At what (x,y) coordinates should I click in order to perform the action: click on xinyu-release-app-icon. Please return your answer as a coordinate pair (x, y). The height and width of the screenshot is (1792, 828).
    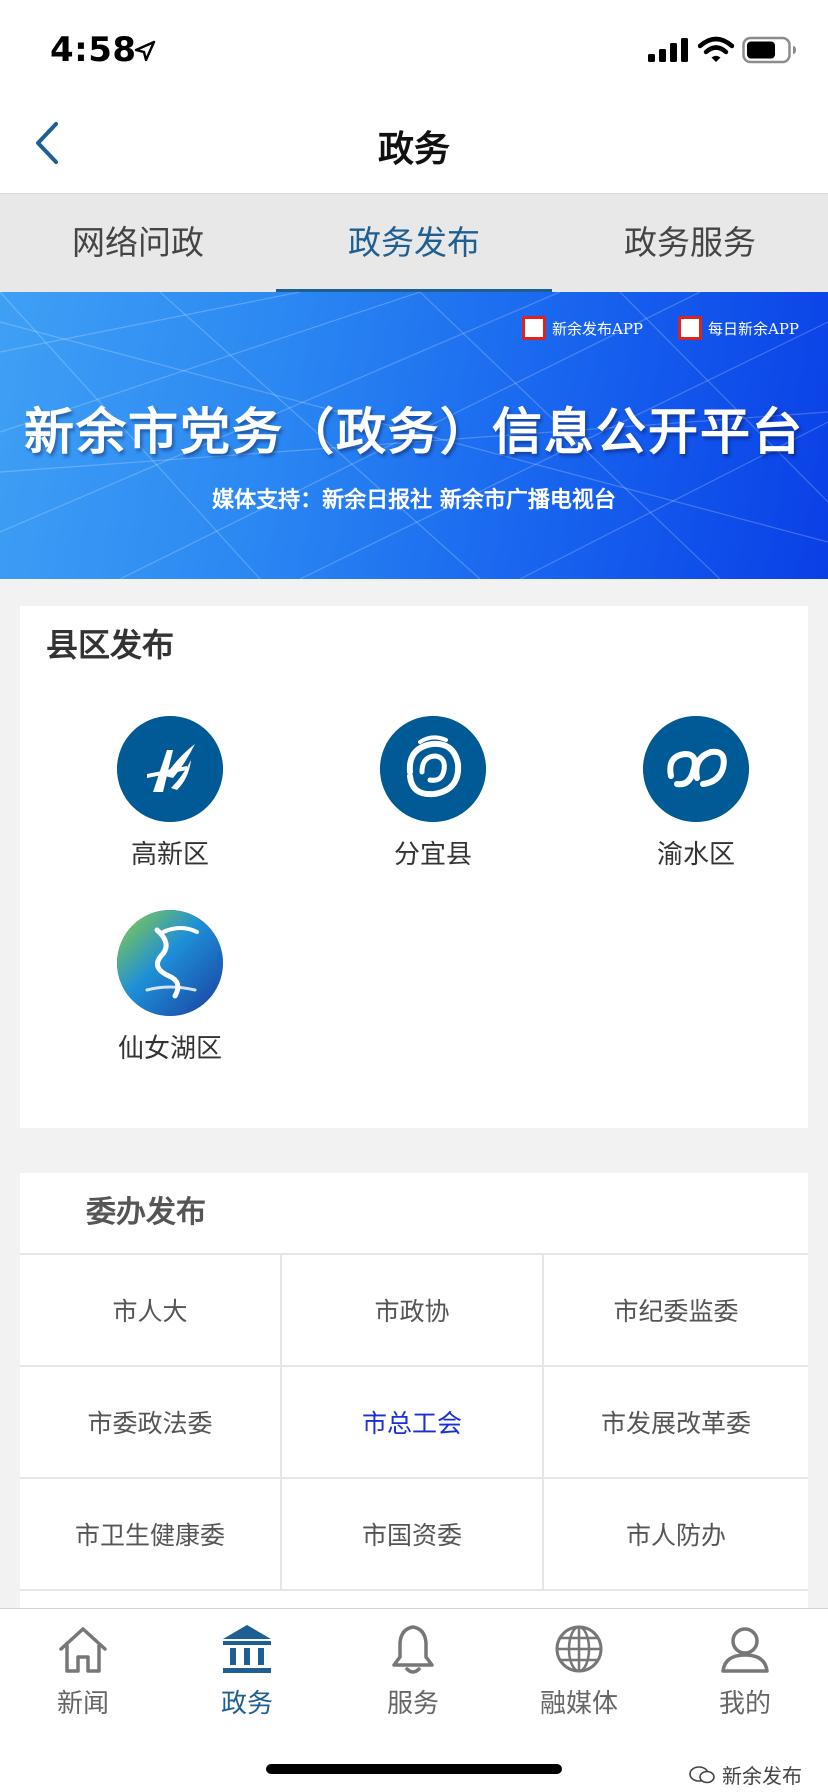
    Looking at the image, I should click on (534, 328).